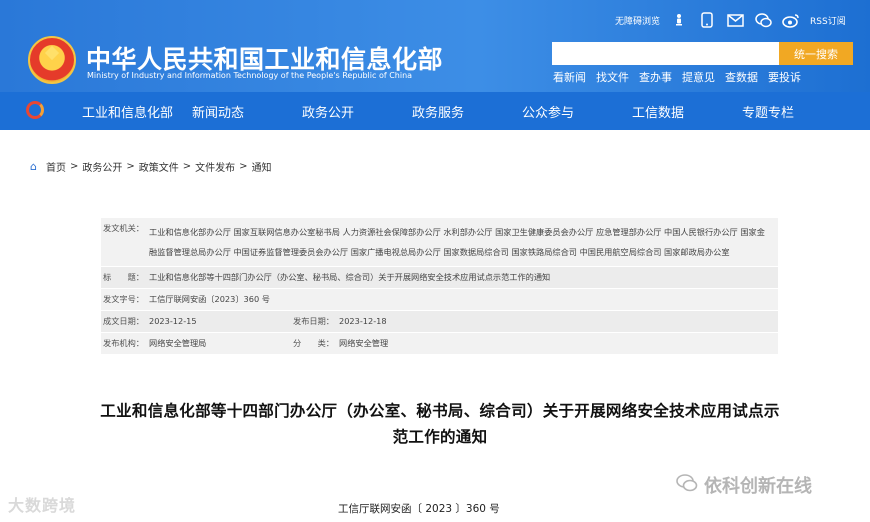 The width and height of the screenshot is (870, 522). What do you see at coordinates (784, 77) in the screenshot?
I see `quick-link-complaint: 要投诉` at bounding box center [784, 77].